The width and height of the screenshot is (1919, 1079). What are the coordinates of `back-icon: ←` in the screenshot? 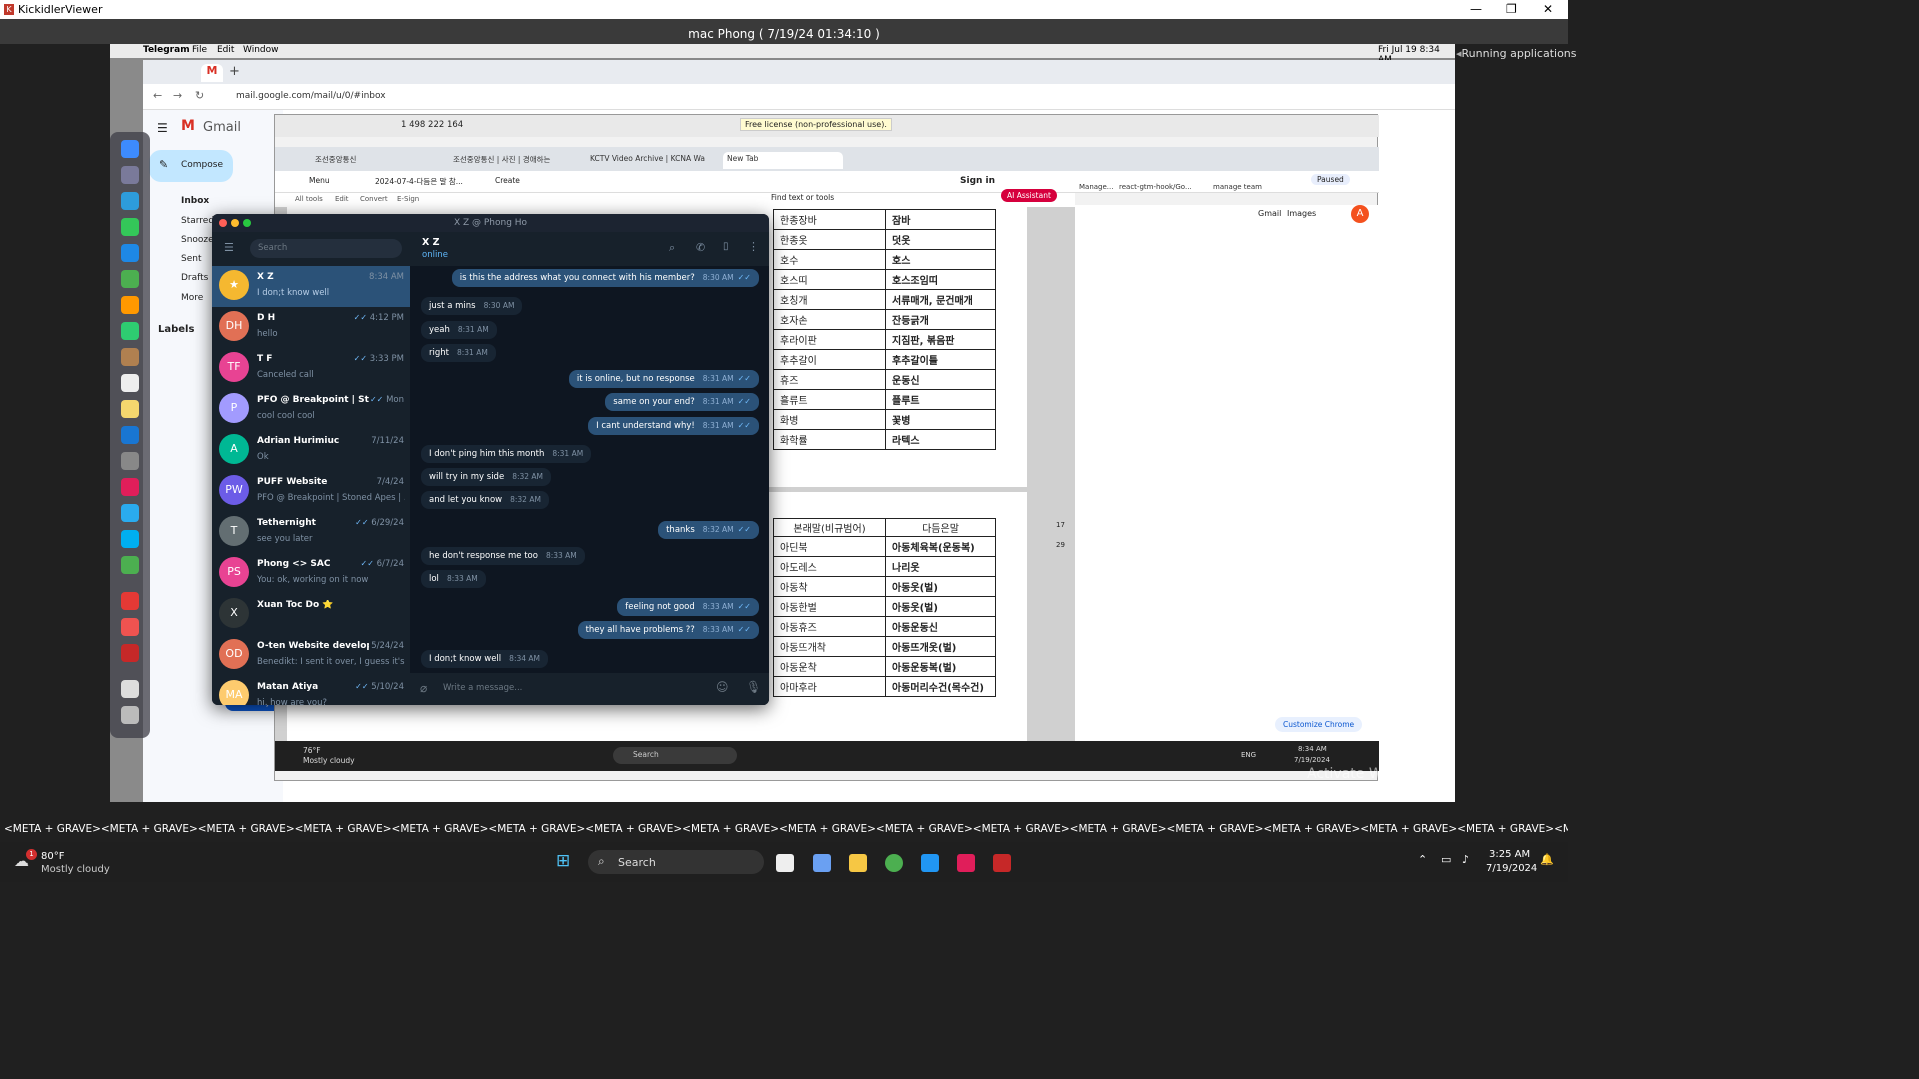 It's located at (157, 95).